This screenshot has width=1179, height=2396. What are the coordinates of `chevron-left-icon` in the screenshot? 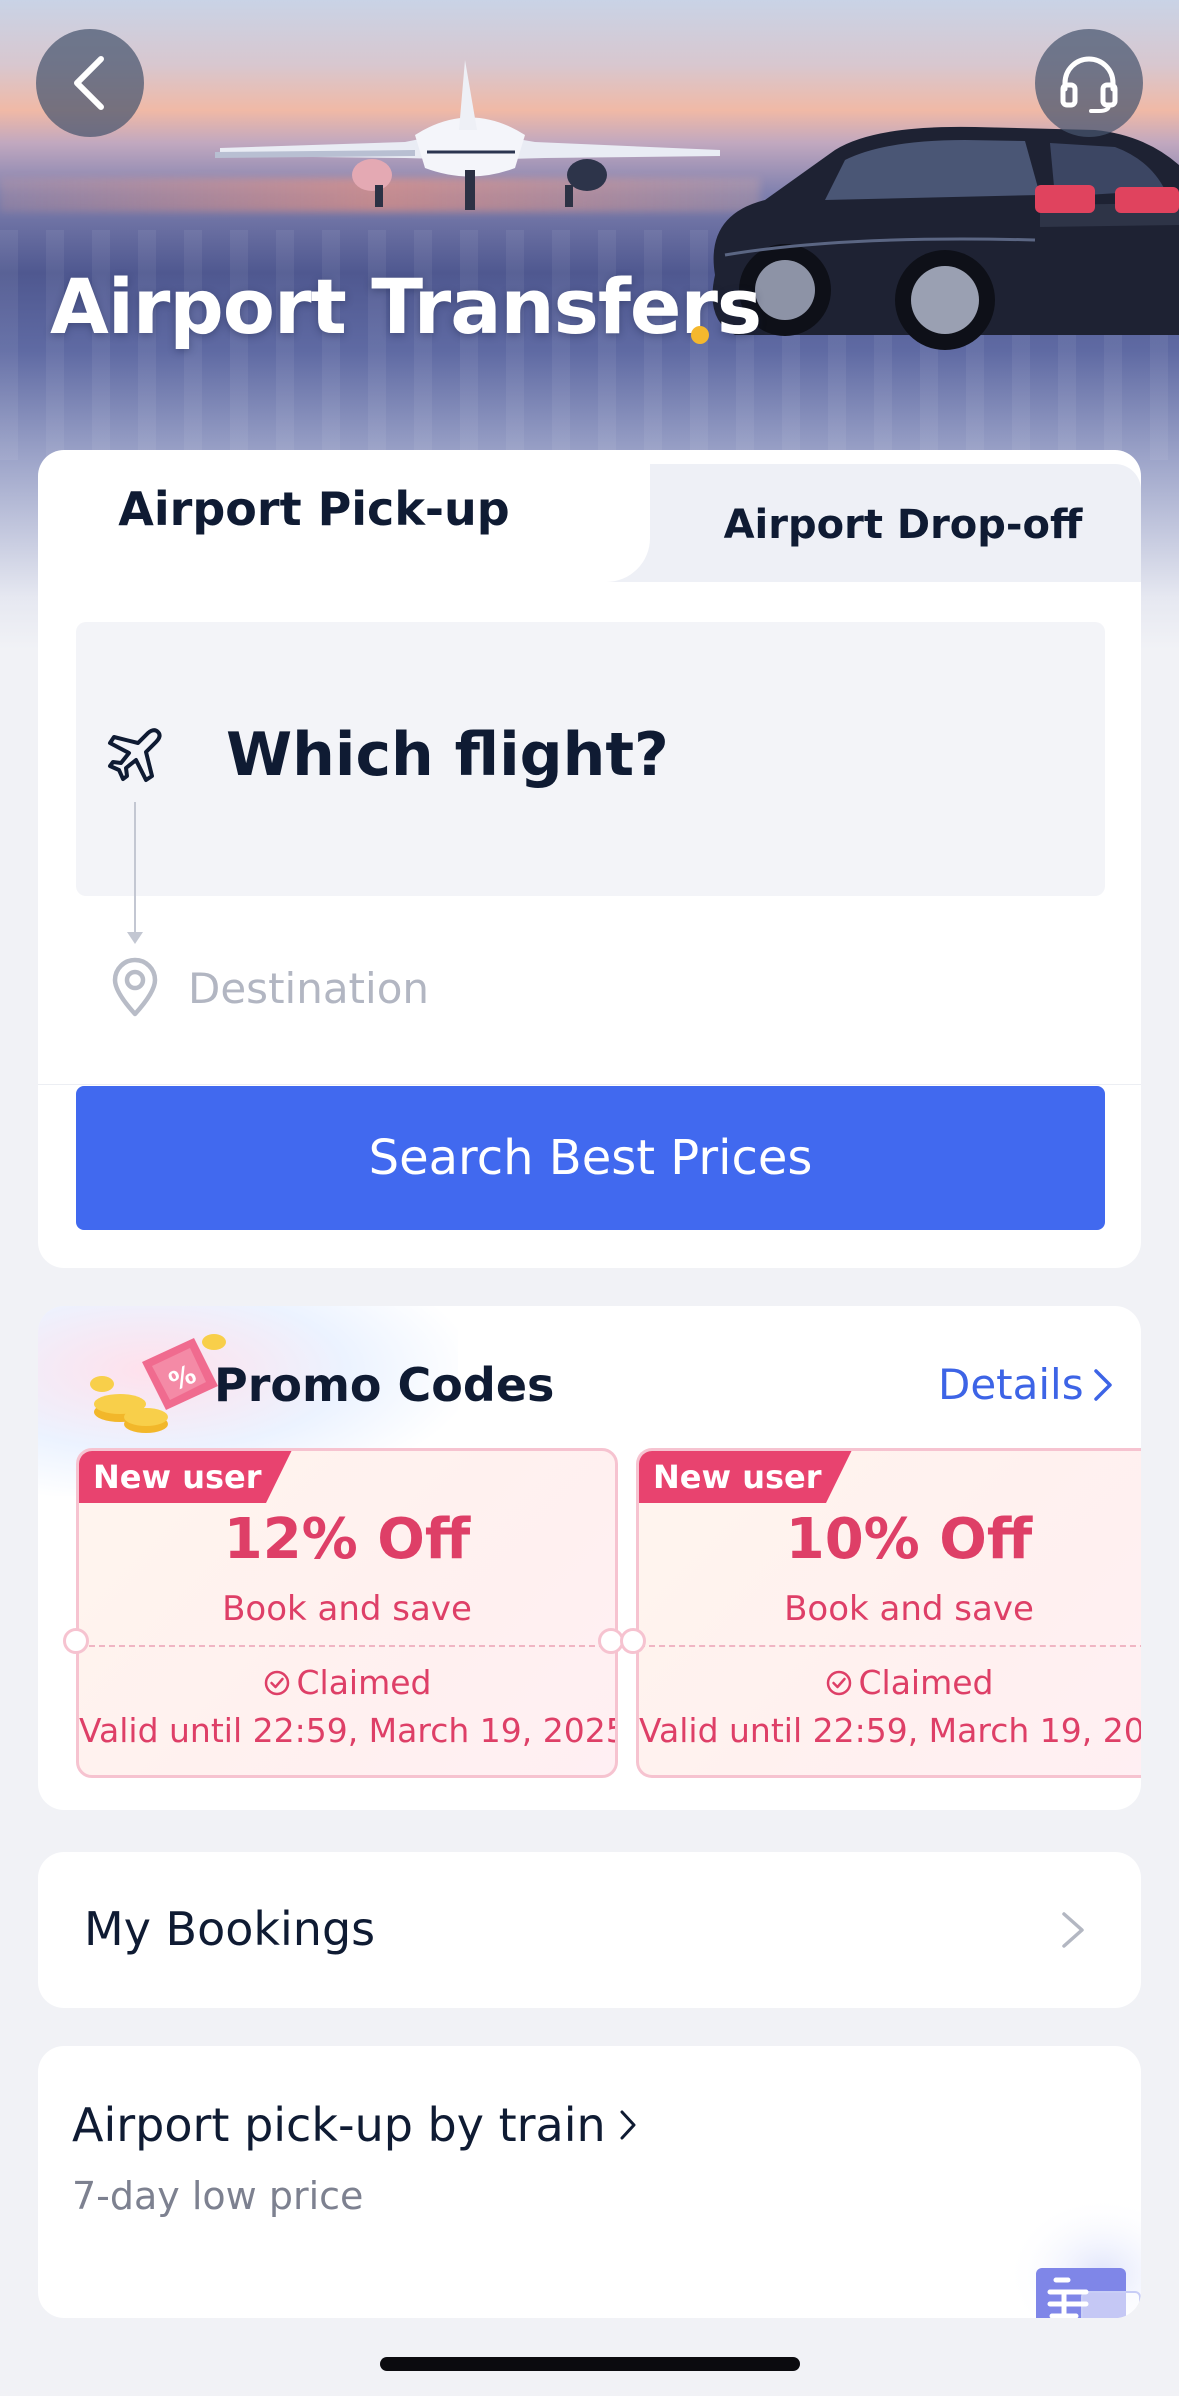 It's located at (89, 83).